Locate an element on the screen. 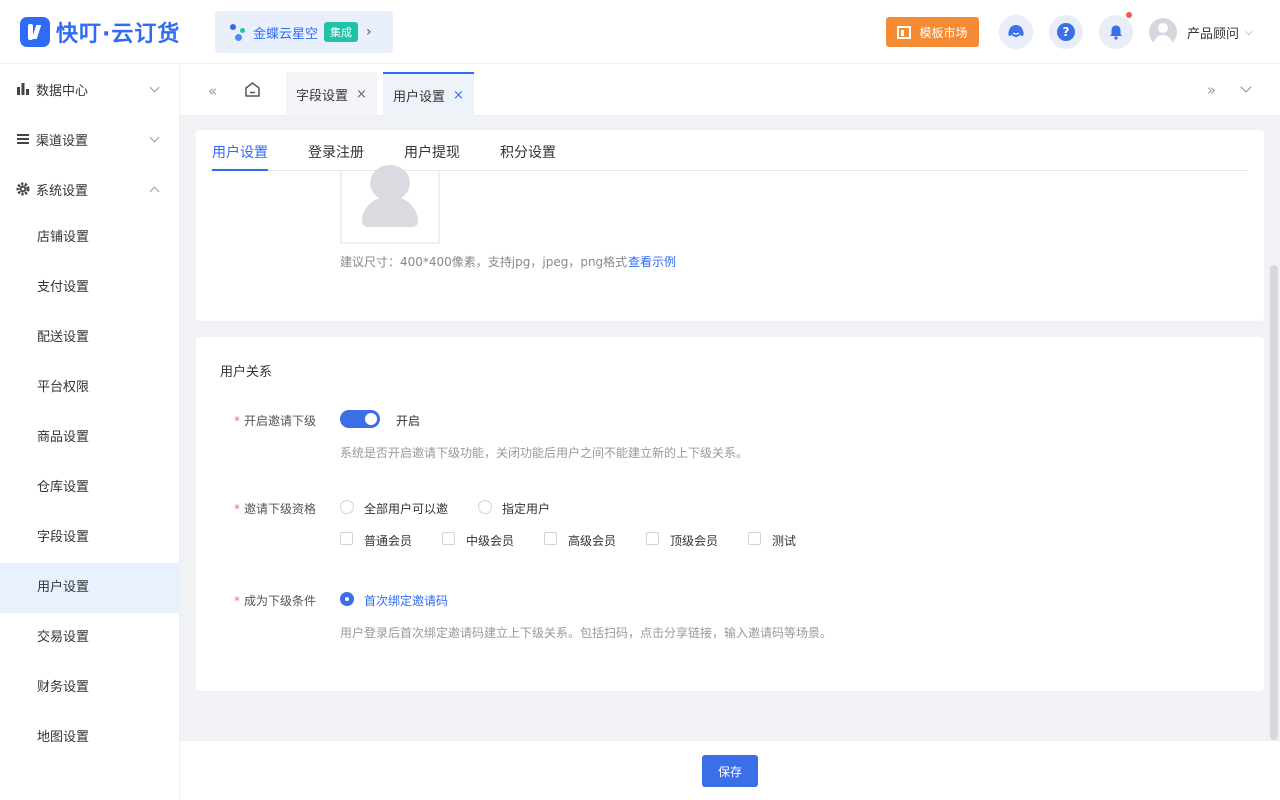  checkbox-label: 中级会员 is located at coordinates (490, 541).